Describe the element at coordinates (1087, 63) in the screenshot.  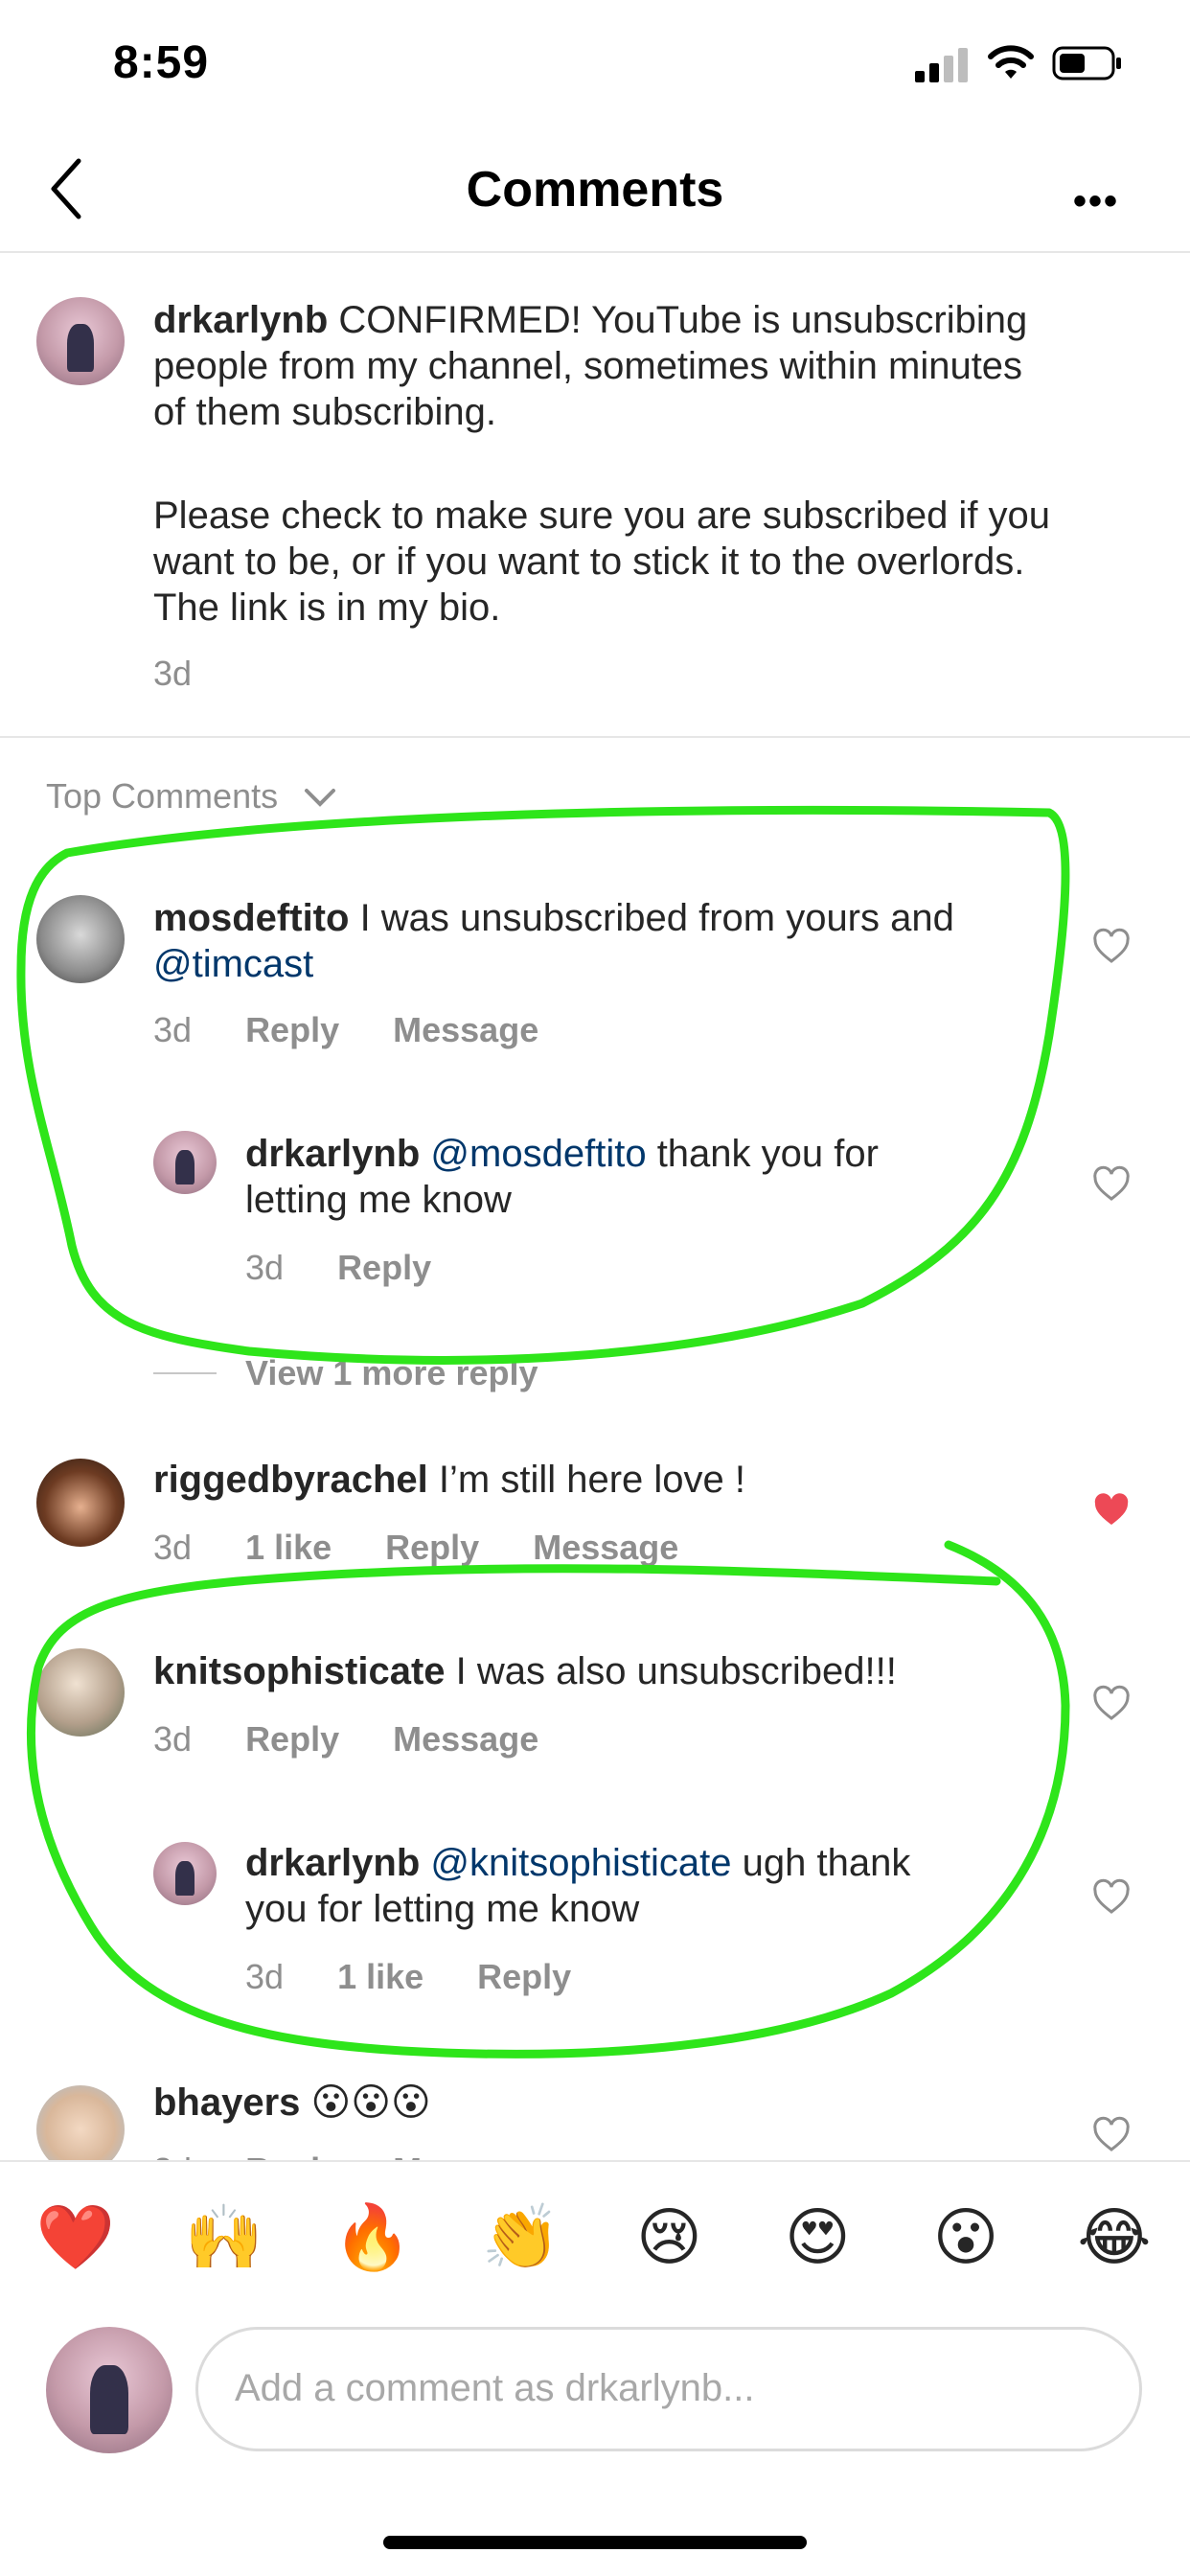
I see `battery-icon` at that location.